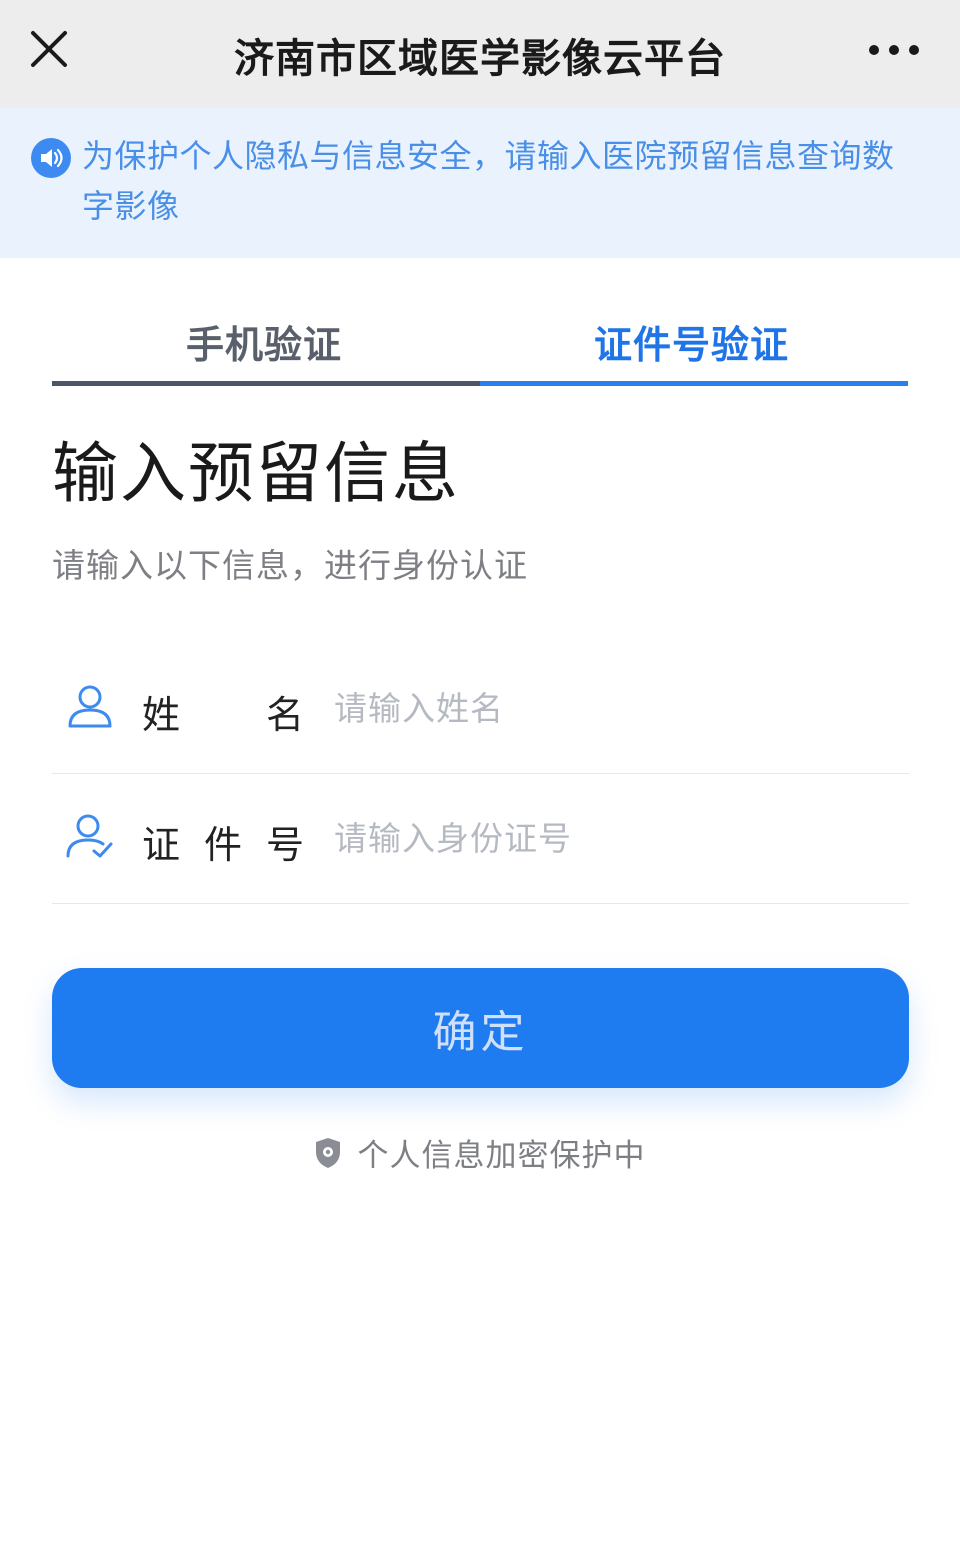  Describe the element at coordinates (614, 708) in the screenshot. I see `name-input` at that location.